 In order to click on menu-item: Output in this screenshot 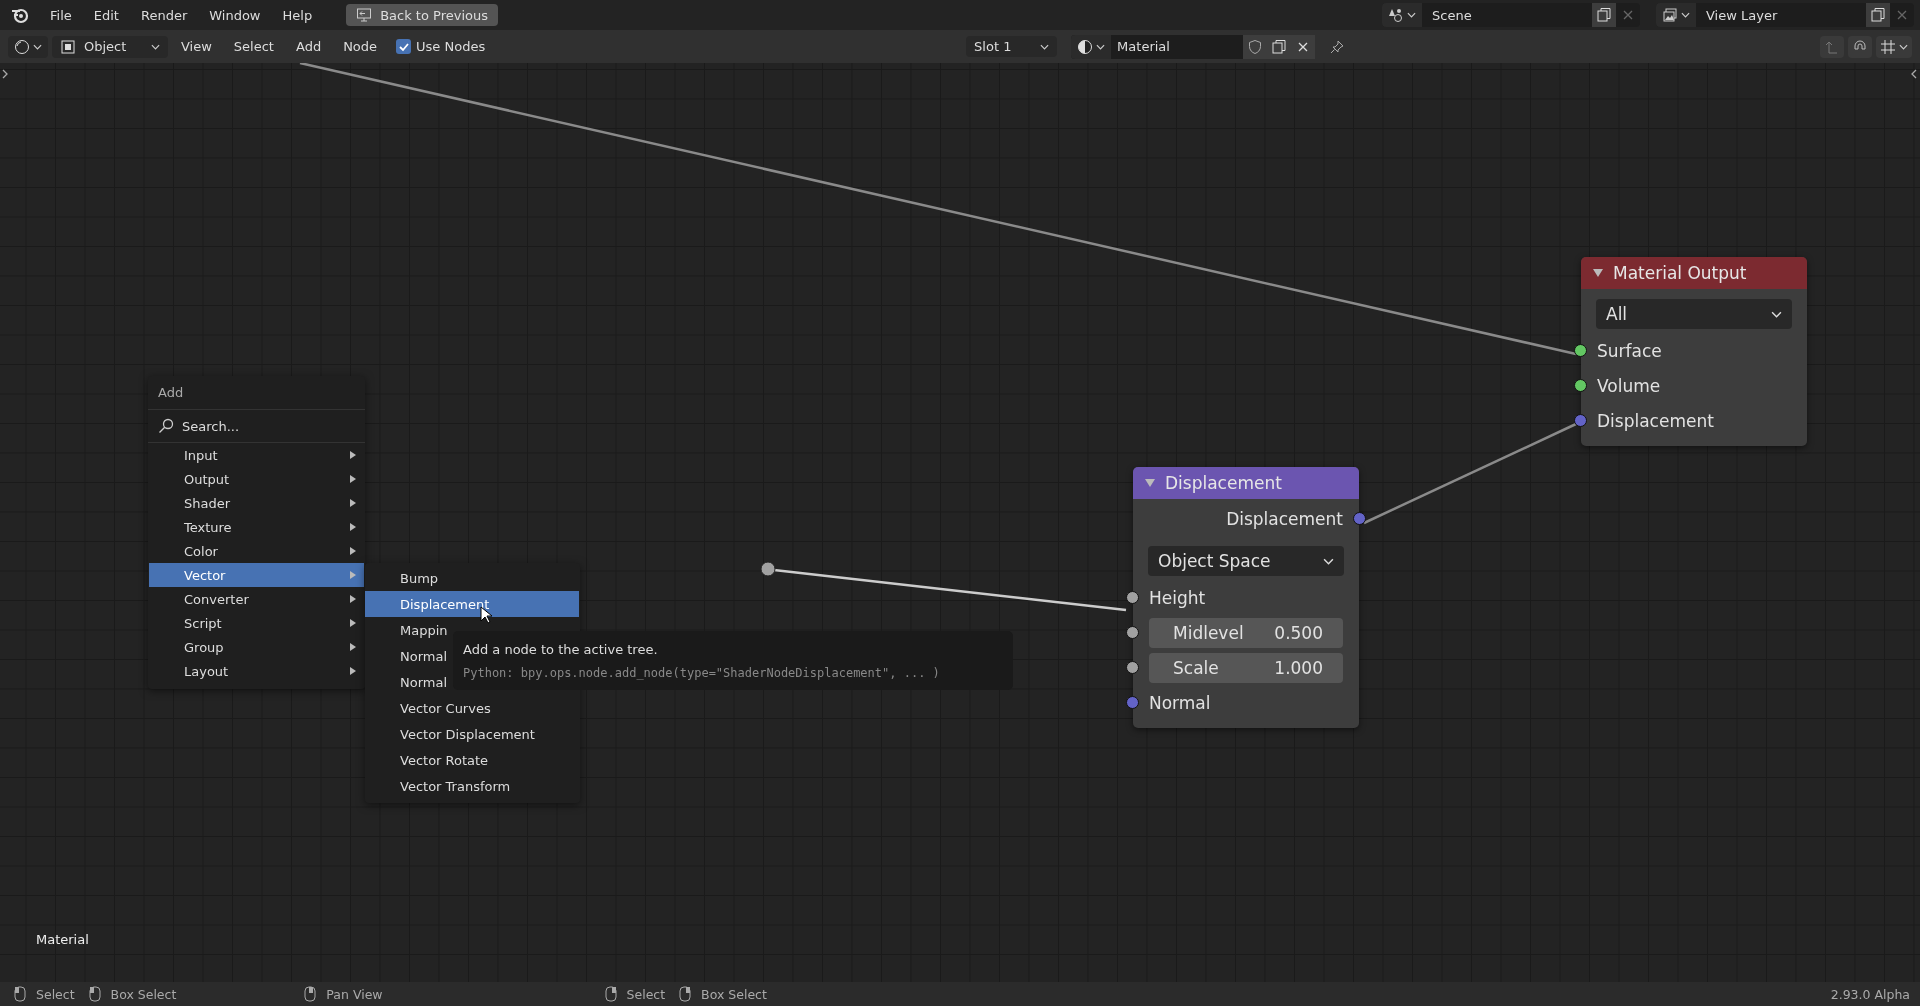, I will do `click(256, 479)`.